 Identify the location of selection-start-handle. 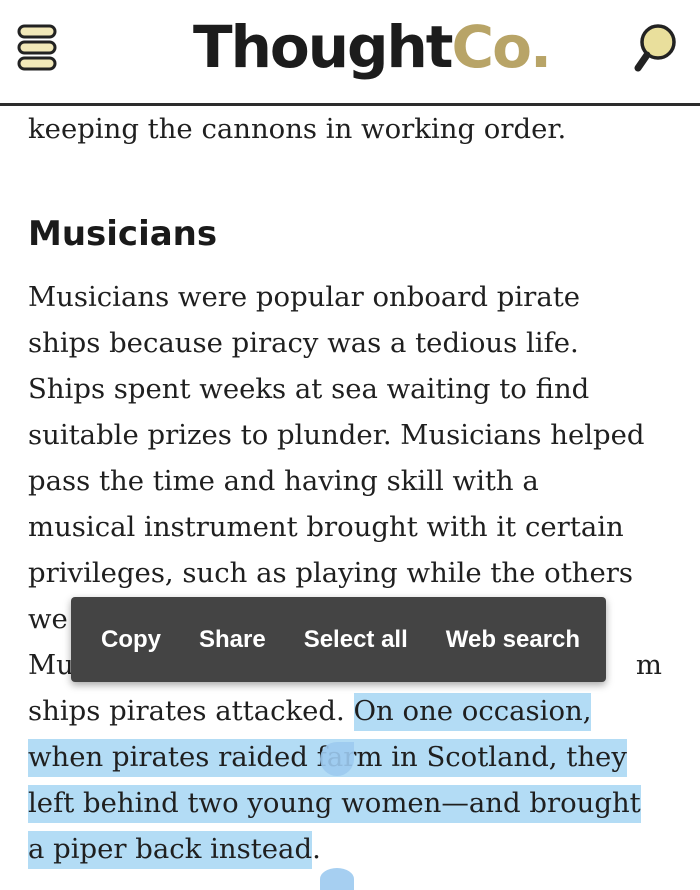
(337, 759).